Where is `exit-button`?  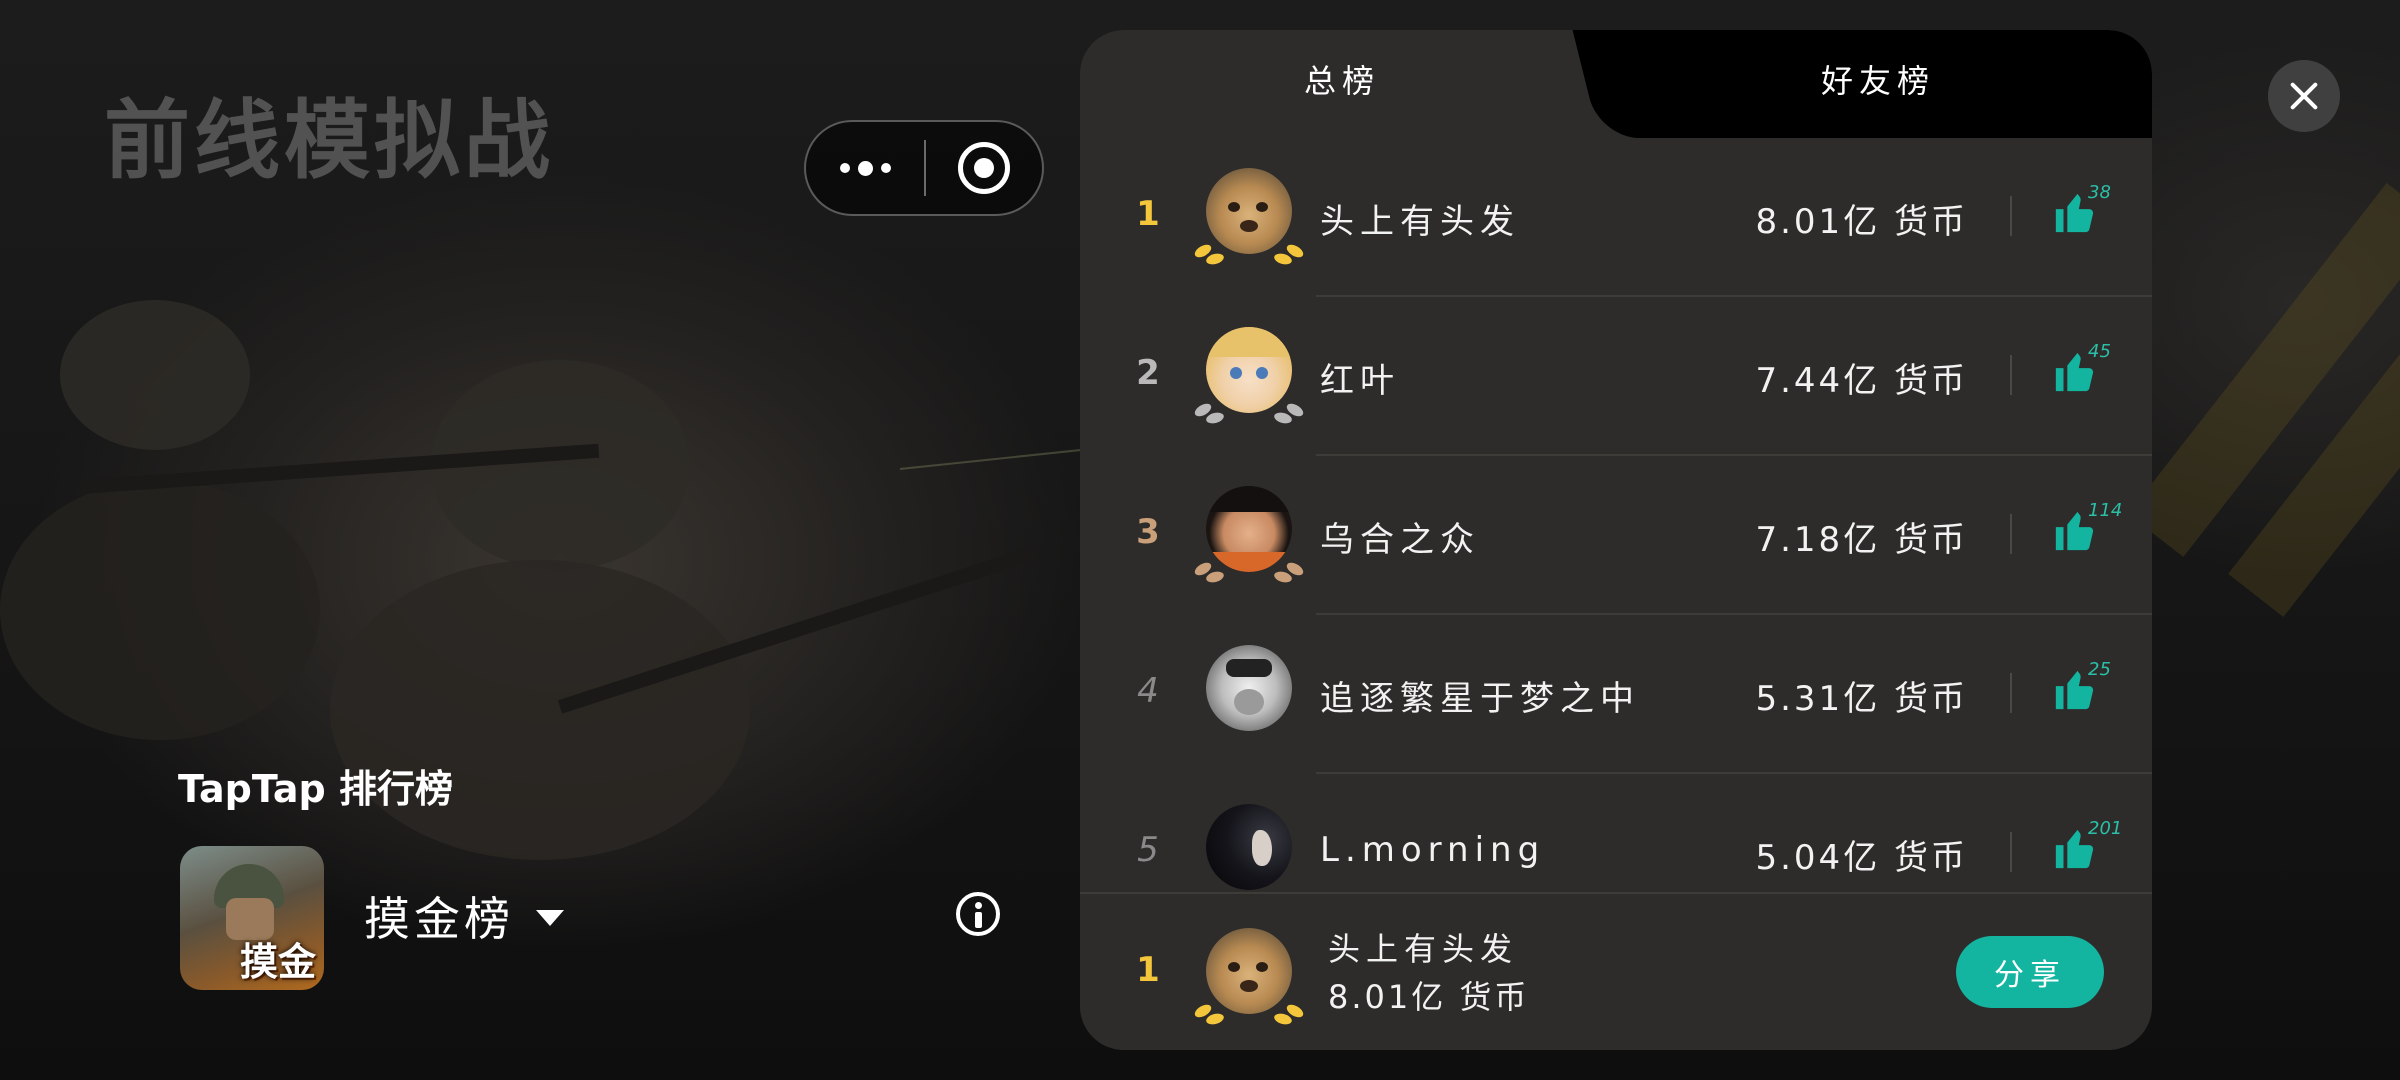
exit-button is located at coordinates (984, 168).